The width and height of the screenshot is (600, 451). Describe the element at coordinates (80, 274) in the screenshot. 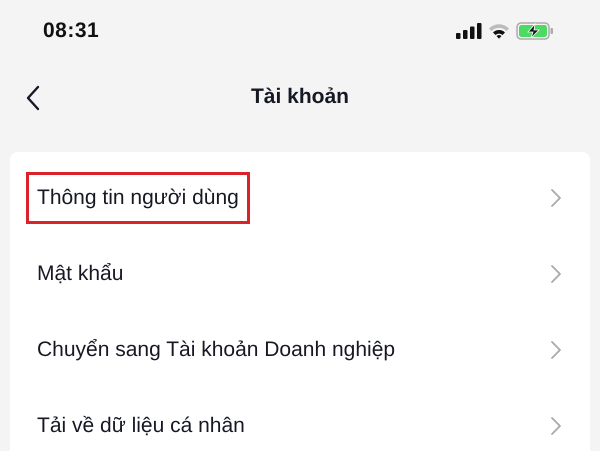

I see `item-label: Mật khẩu` at that location.